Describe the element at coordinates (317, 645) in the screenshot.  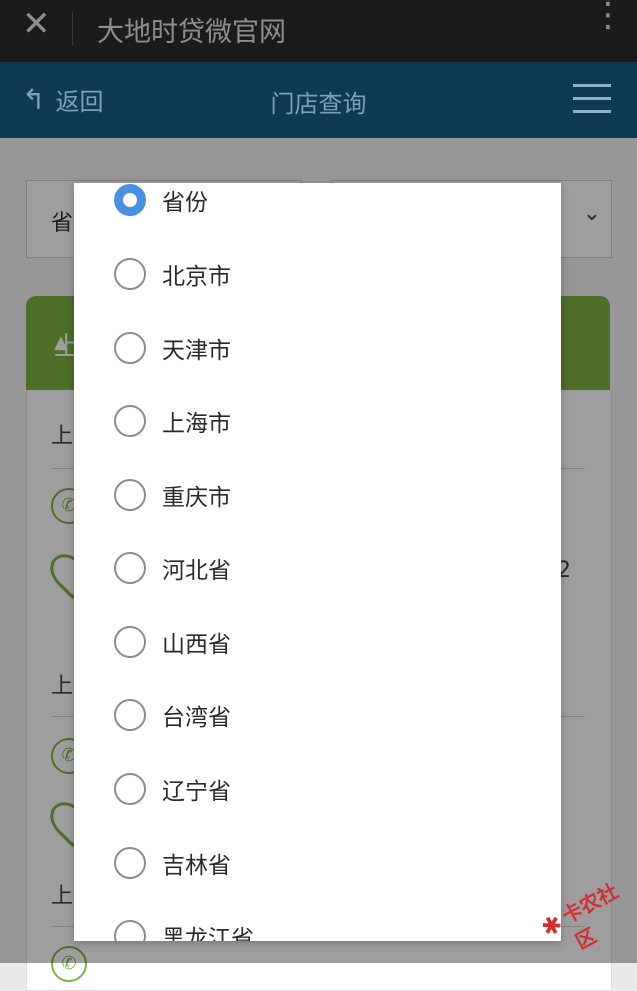
I see `province-option: 山西省` at that location.